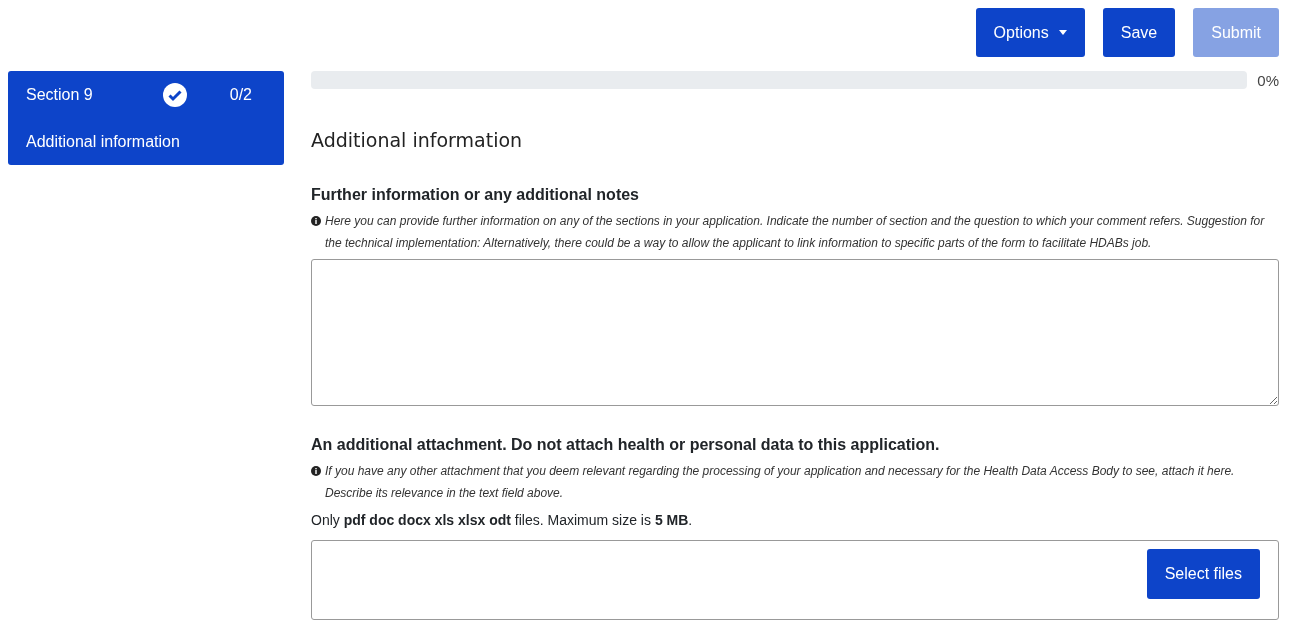  I want to click on section-number: Section 9, so click(59, 95).